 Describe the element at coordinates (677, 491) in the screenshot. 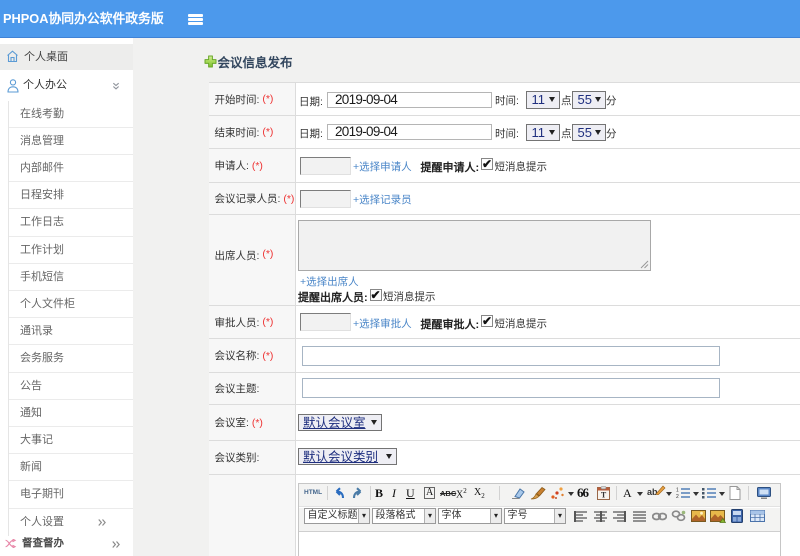

I see `svg-text: 1` at that location.